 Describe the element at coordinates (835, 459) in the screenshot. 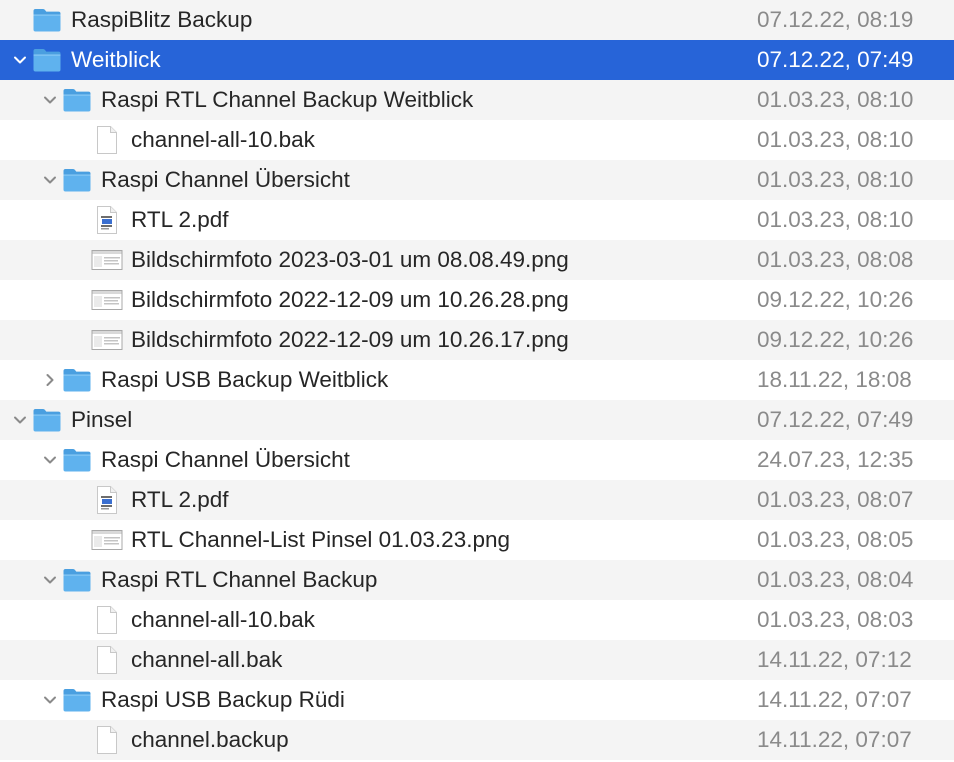

I see `date-modified: 24.07.23, 12:35` at that location.